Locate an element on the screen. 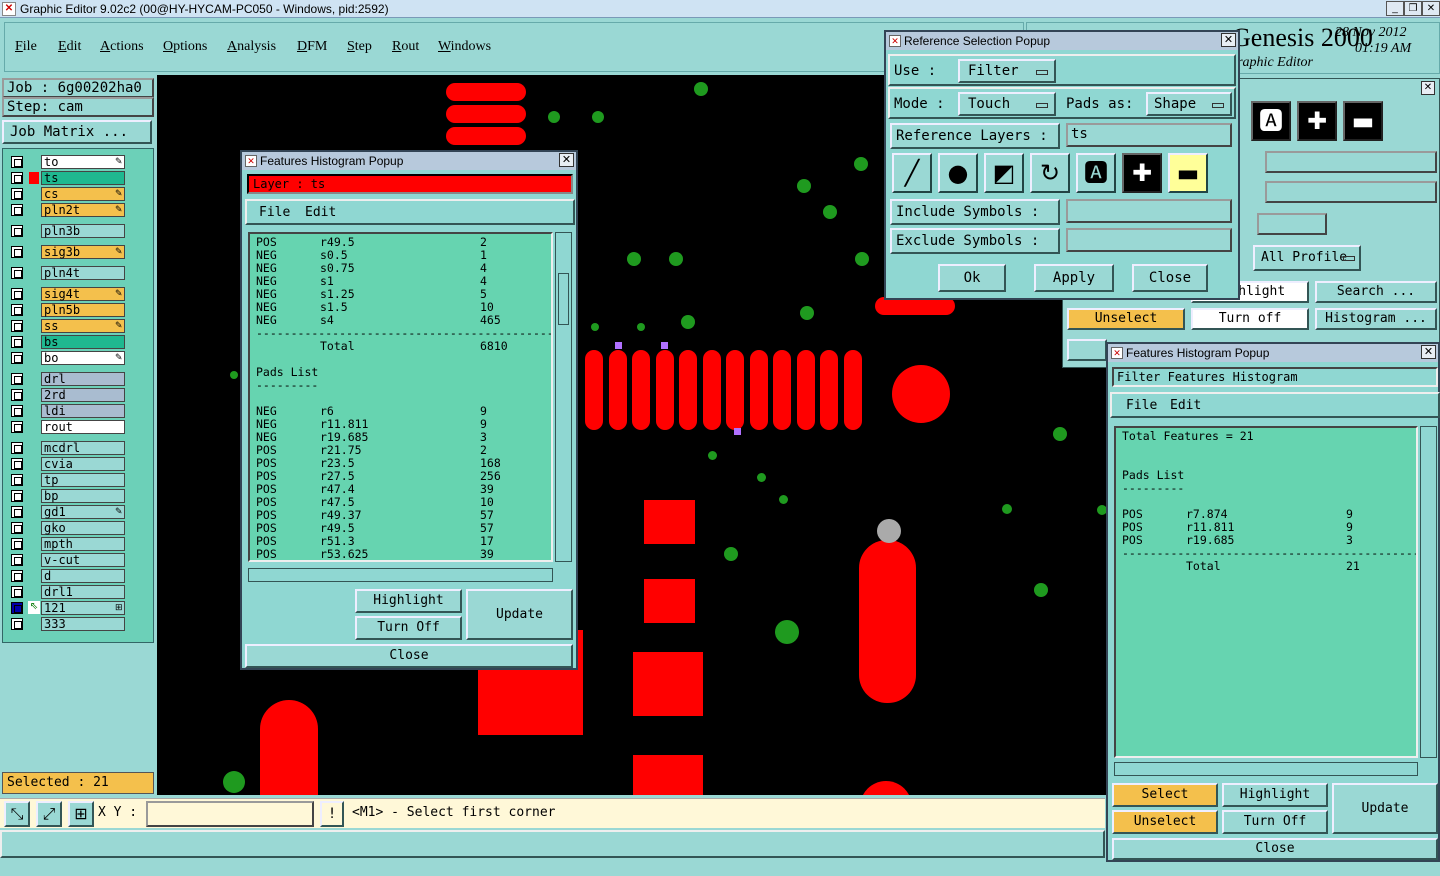  select-button: Select is located at coordinates (1165, 795).